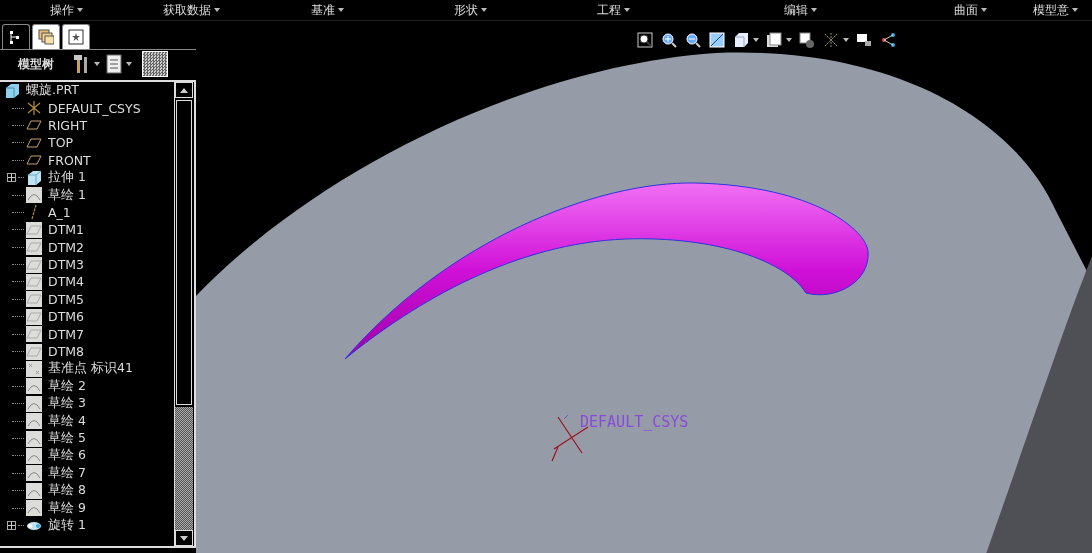 The width and height of the screenshot is (1092, 553). Describe the element at coordinates (87, 456) in the screenshot. I see `tree-item: 草绘 6` at that location.